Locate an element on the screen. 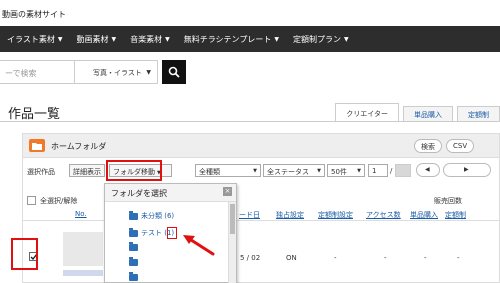  arrow-left-icon: ◀ is located at coordinates (427, 169).